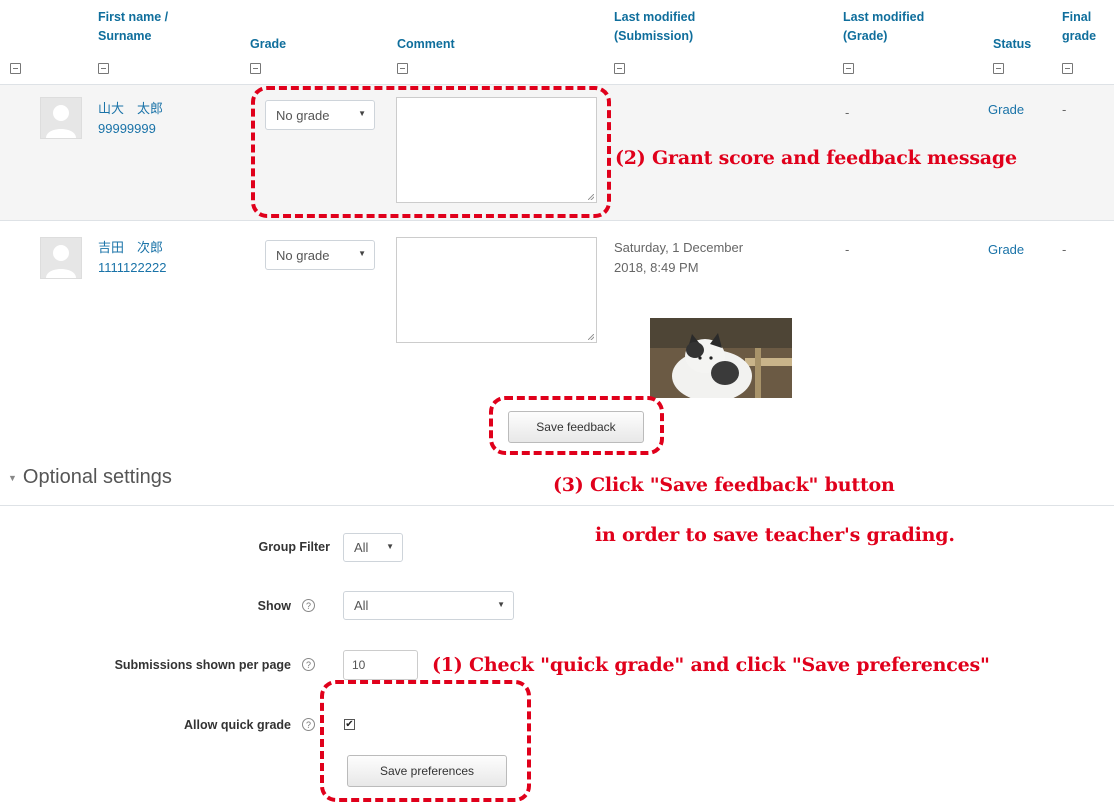 Image resolution: width=1114 pixels, height=804 pixels. Describe the element at coordinates (130, 108) in the screenshot. I see `student-name-link: 山大 太郎` at that location.